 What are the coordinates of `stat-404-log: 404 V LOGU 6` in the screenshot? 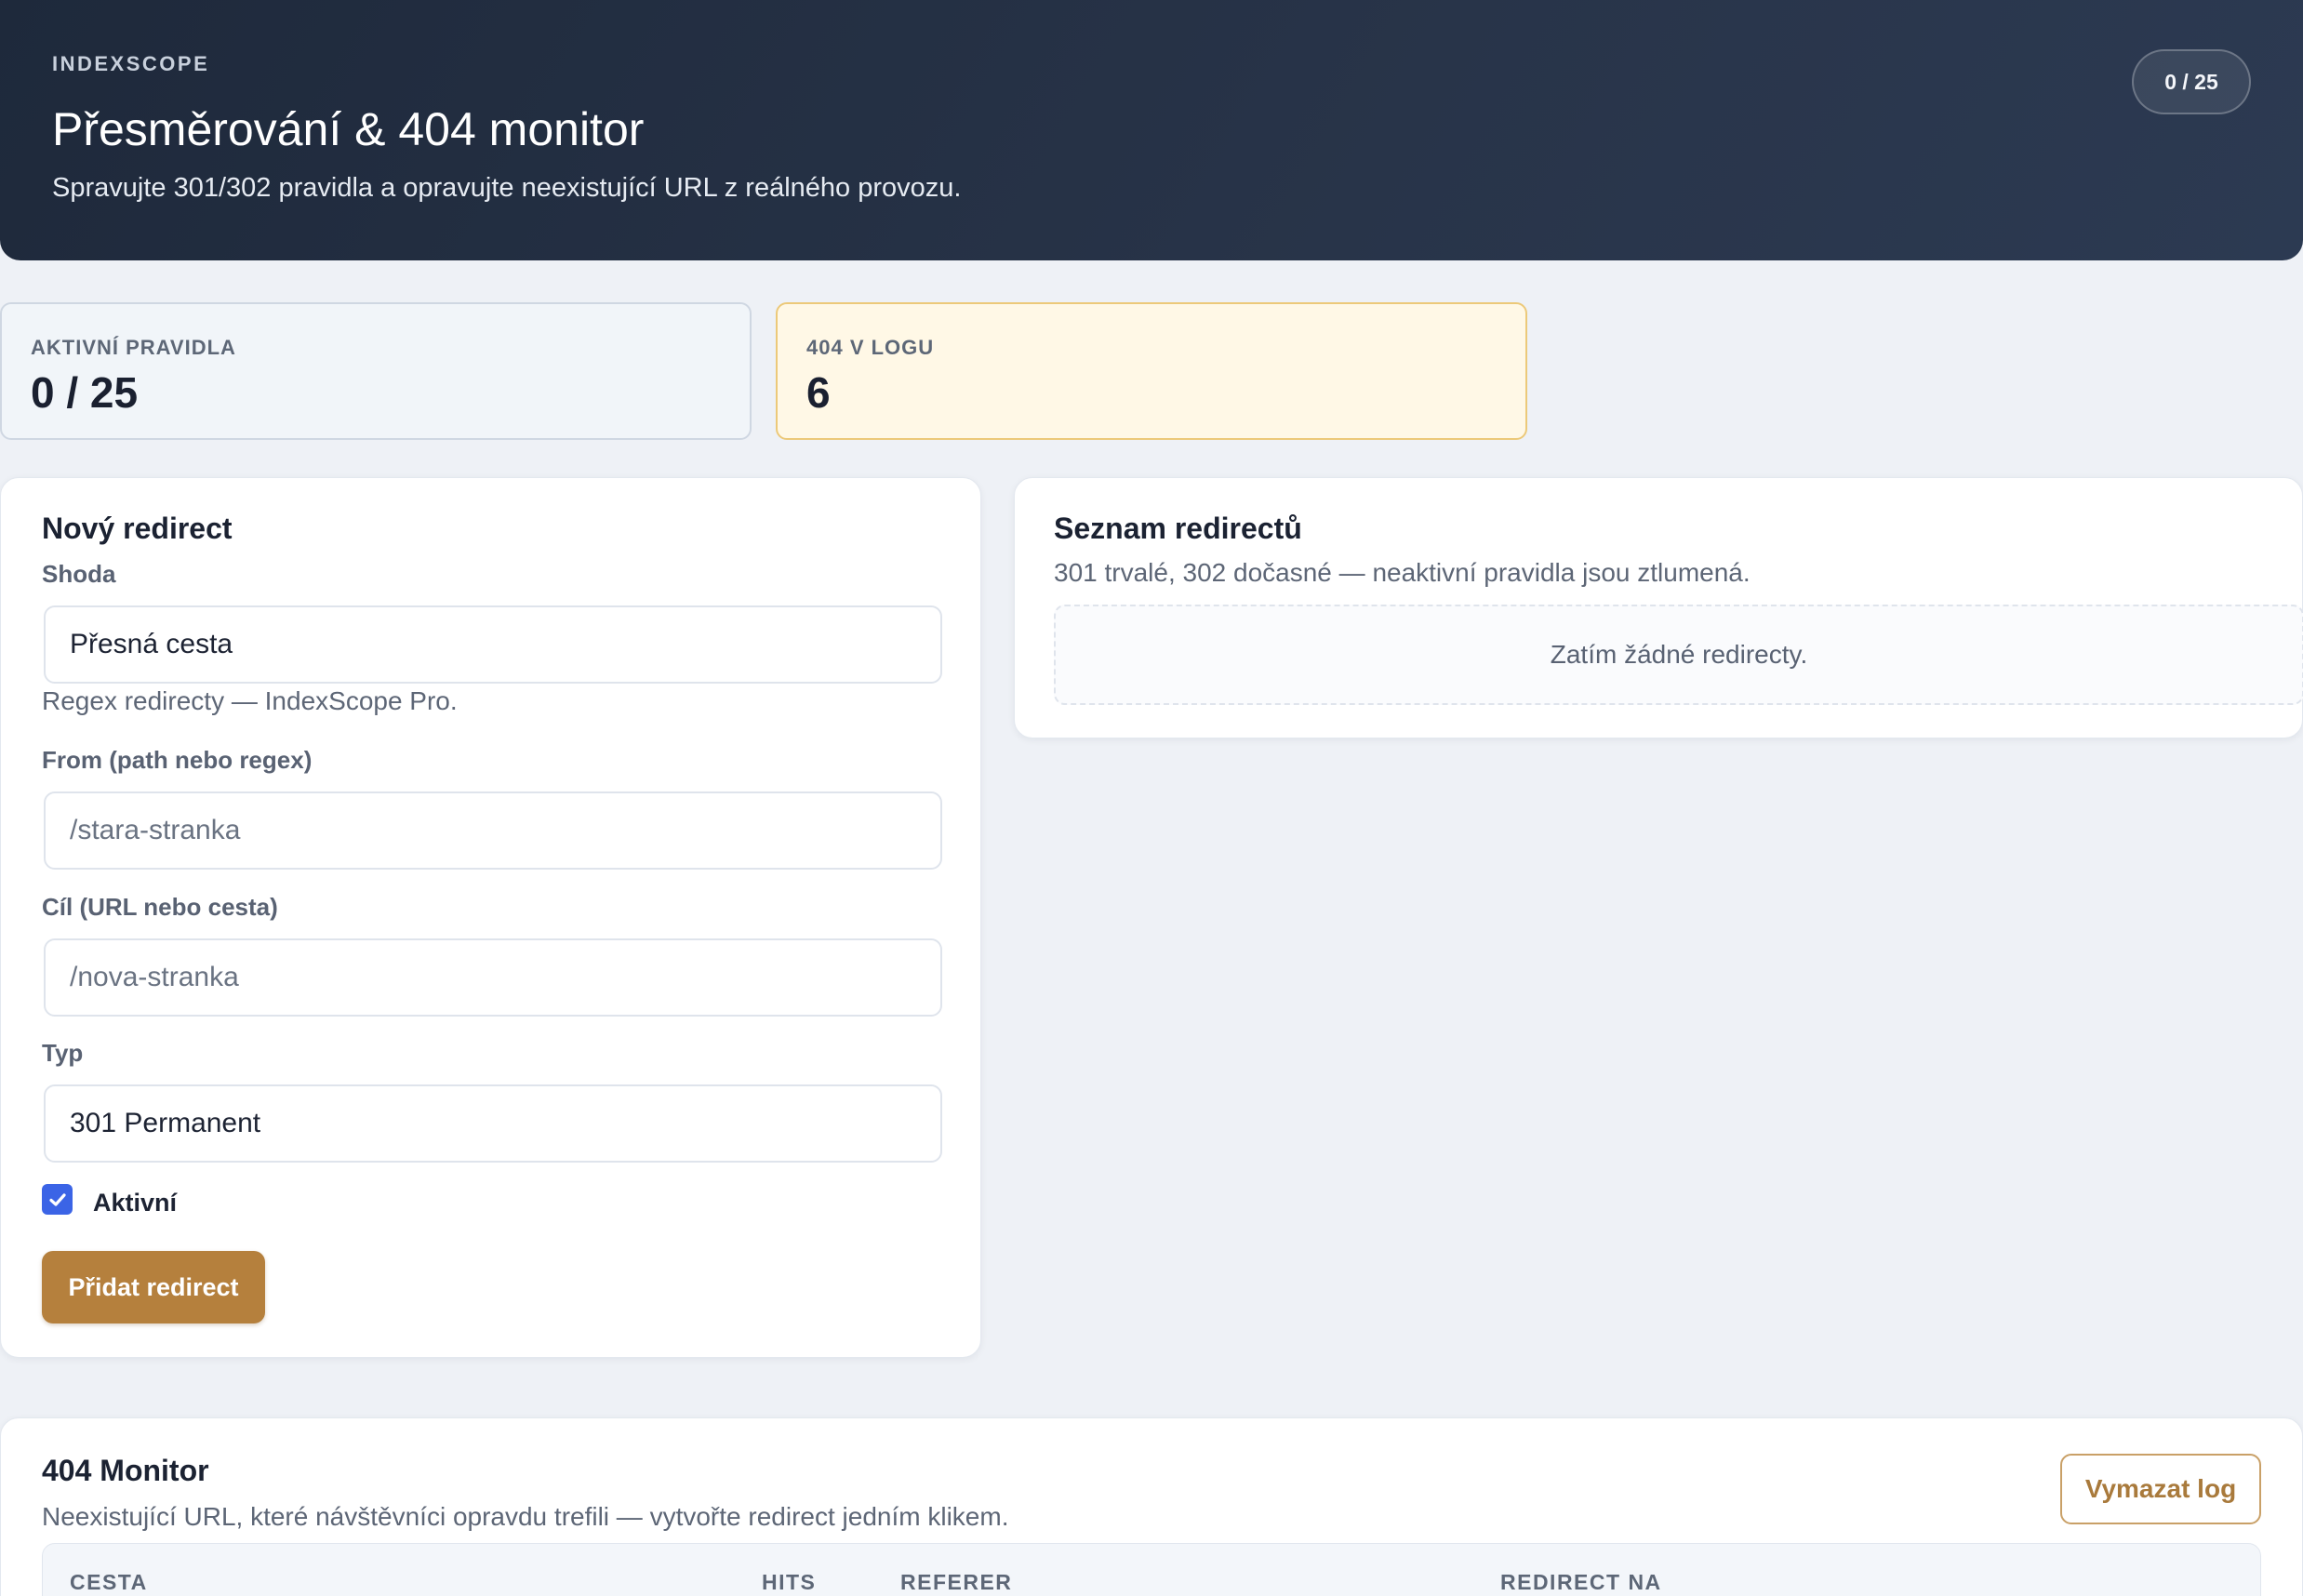 It's located at (1151, 371).